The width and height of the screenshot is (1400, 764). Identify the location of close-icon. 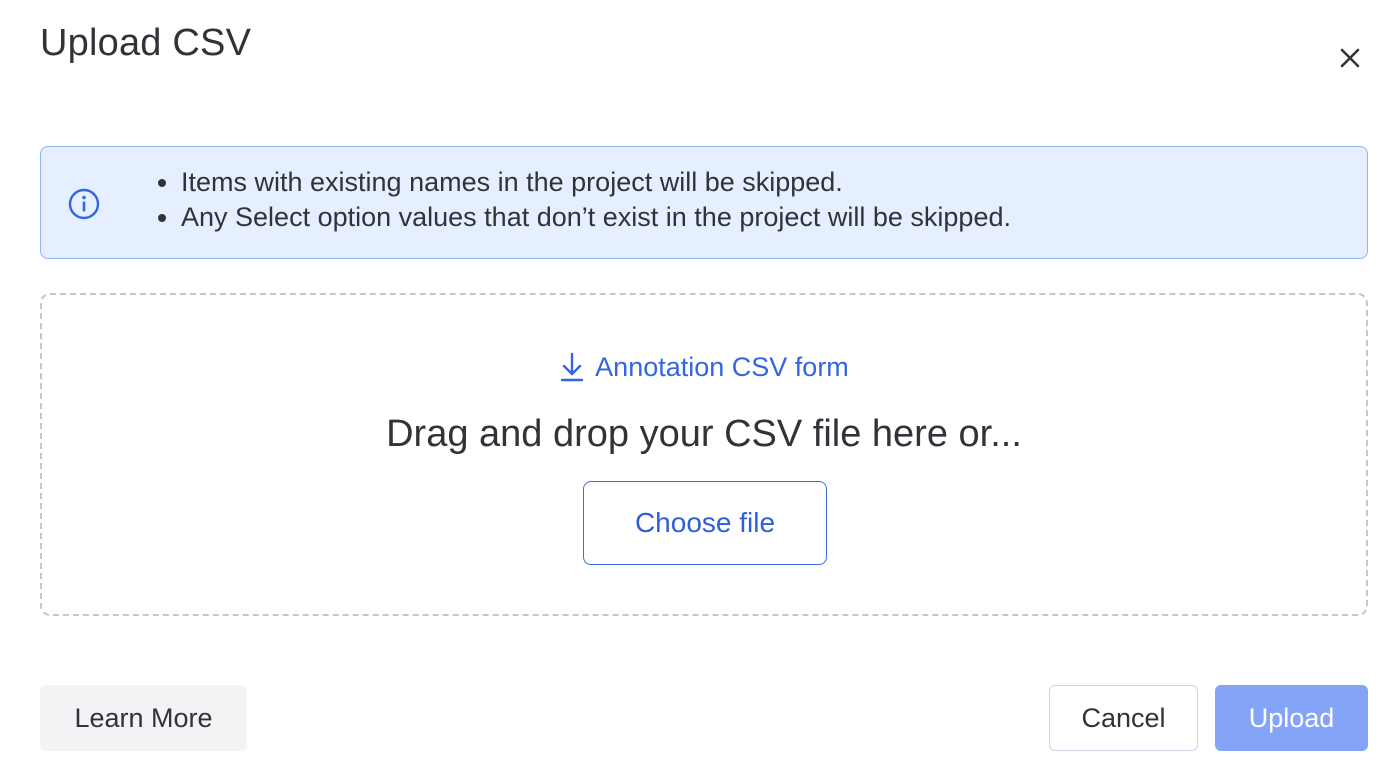
(1350, 58).